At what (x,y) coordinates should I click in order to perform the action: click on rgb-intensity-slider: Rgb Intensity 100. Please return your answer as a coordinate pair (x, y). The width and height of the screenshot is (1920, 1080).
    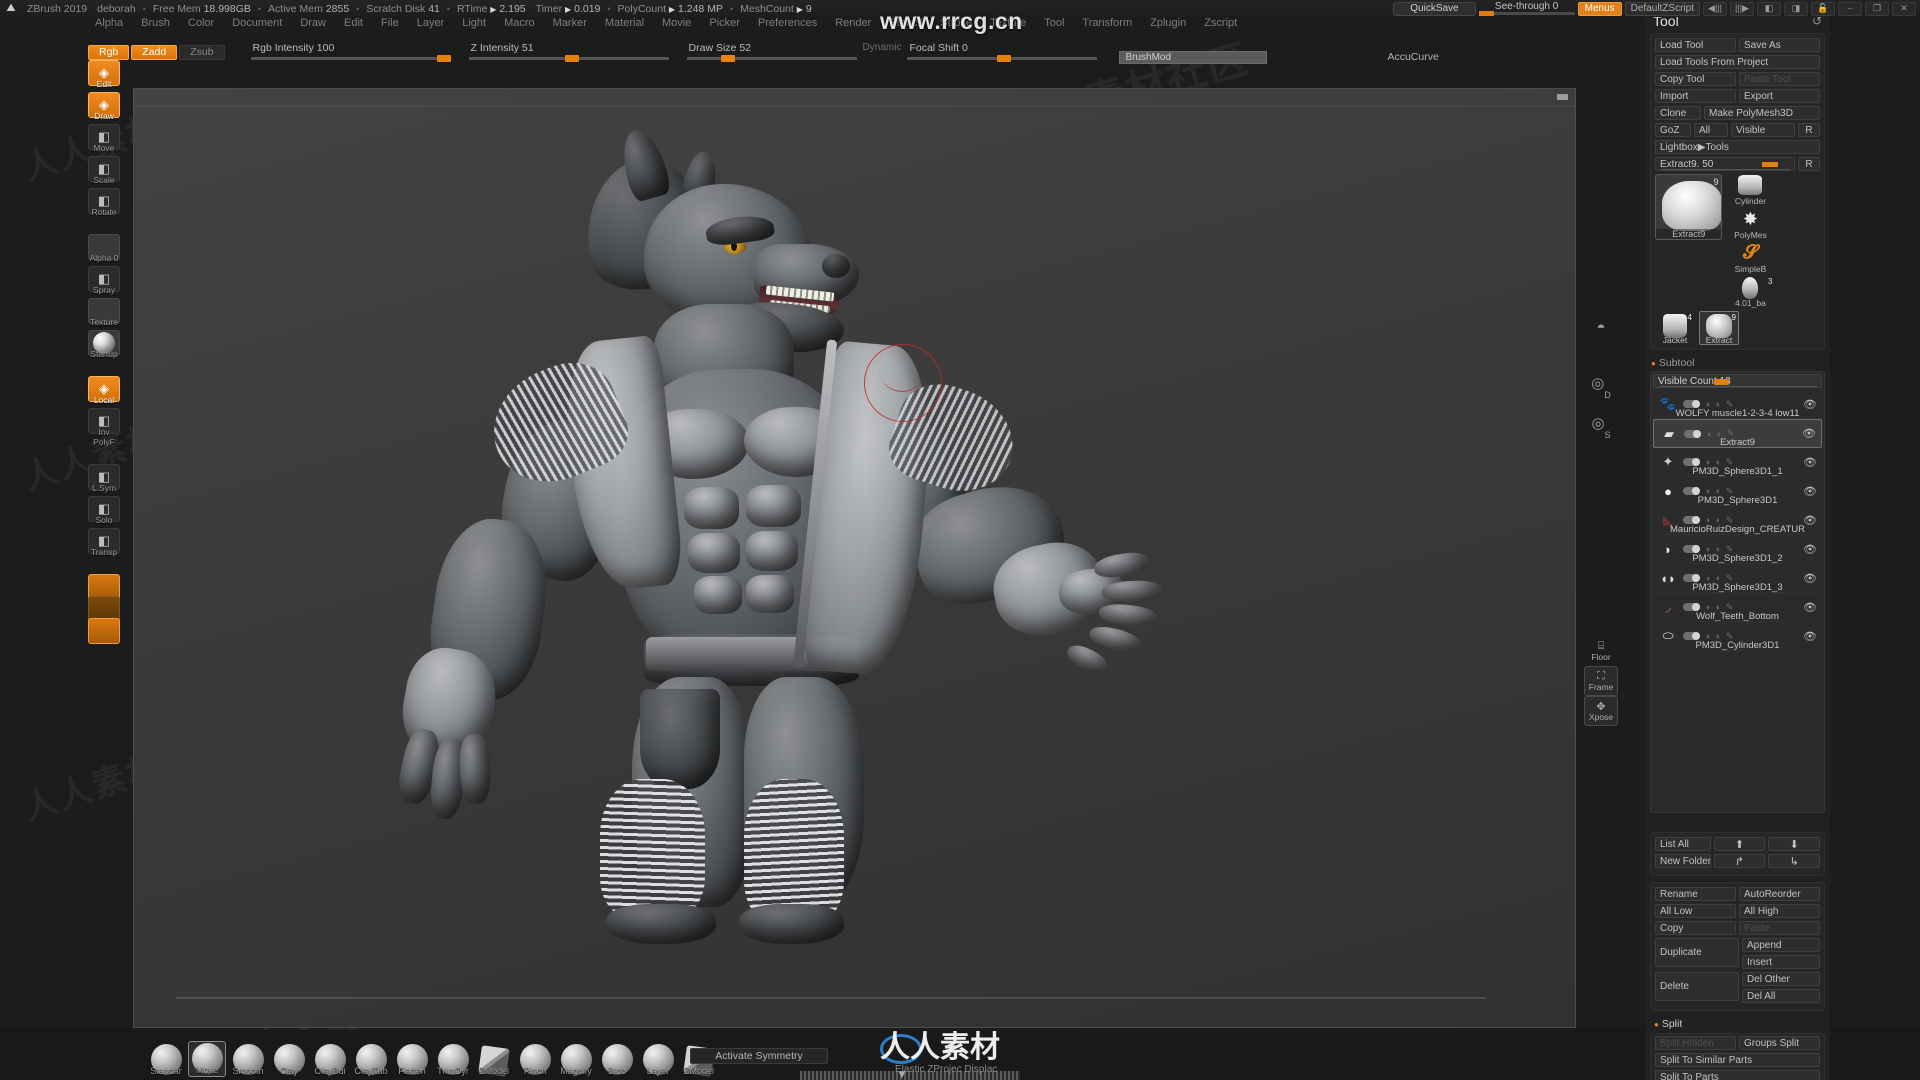
    Looking at the image, I should click on (350, 52).